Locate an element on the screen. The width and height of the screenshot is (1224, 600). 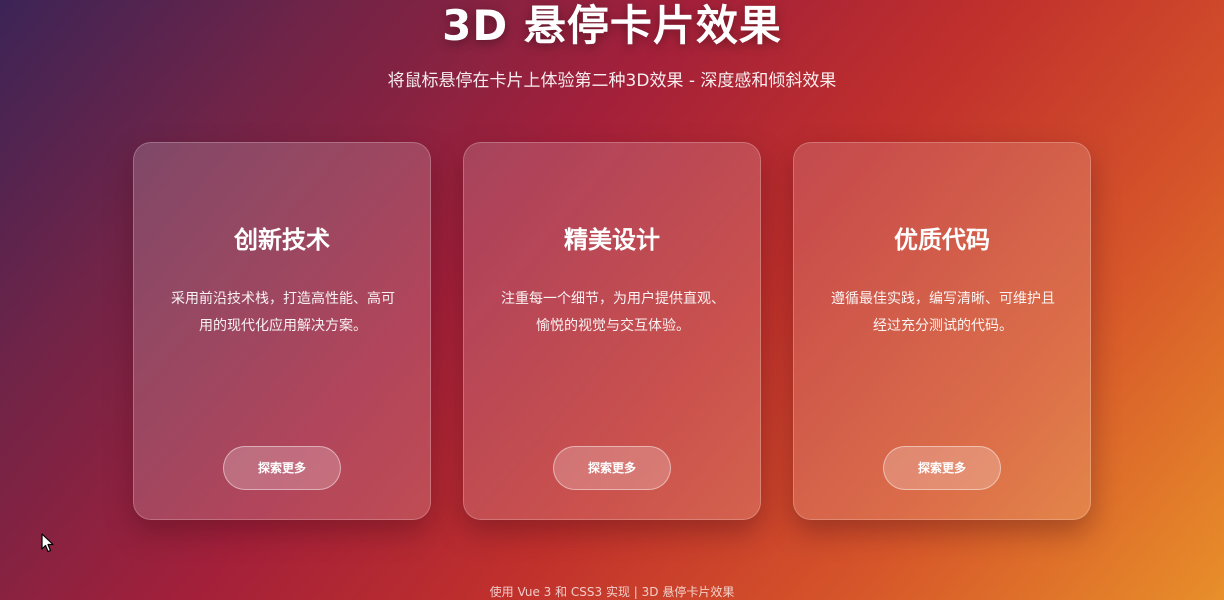
card-description: 采用前沿技术栈，打造高性能、高可用的现代化应用解决方案。 is located at coordinates (283, 312).